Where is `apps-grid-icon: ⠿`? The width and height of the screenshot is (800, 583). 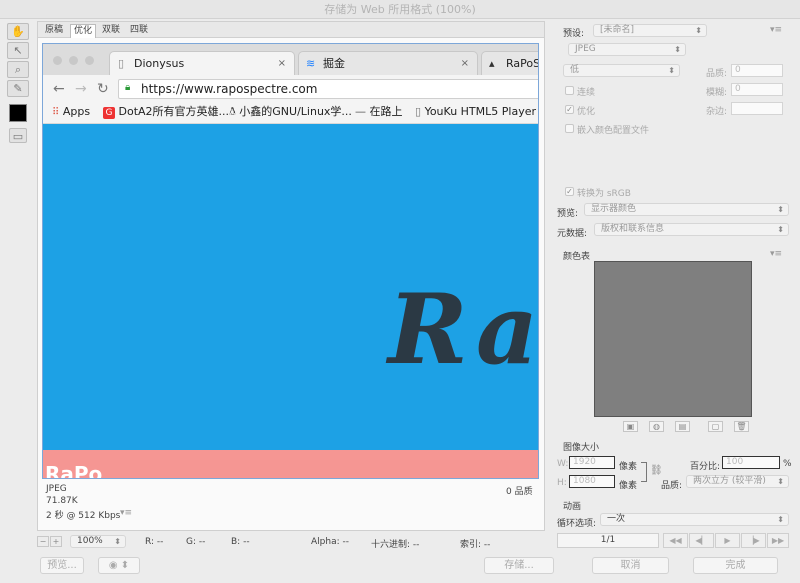
apps-grid-icon: ⠿ is located at coordinates (56, 112).